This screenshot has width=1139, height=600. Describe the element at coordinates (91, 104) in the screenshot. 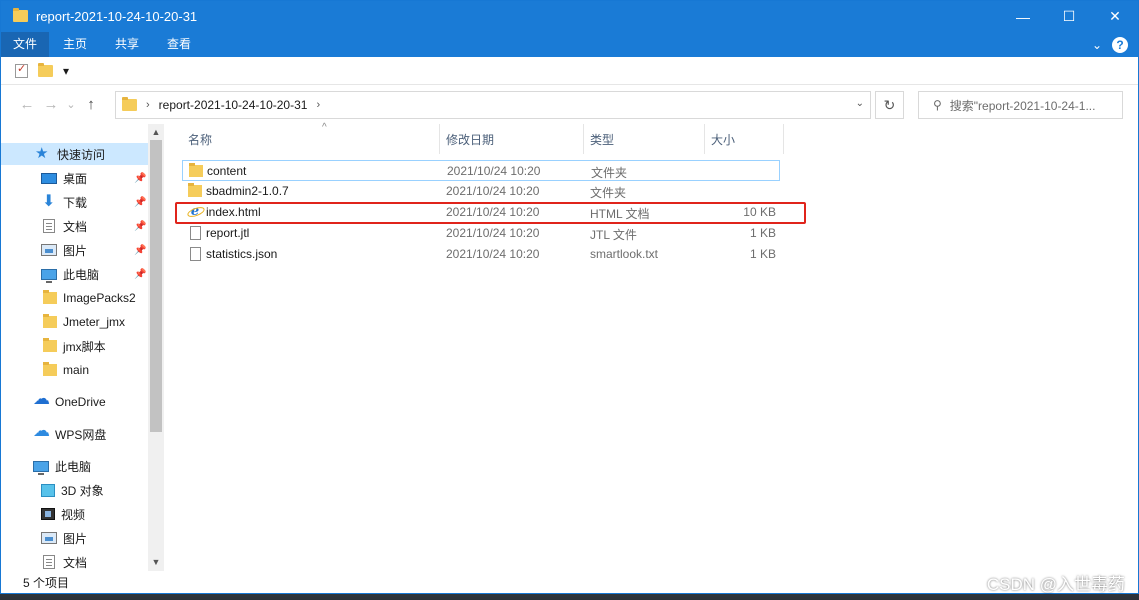

I see `up-button: ↑` at that location.